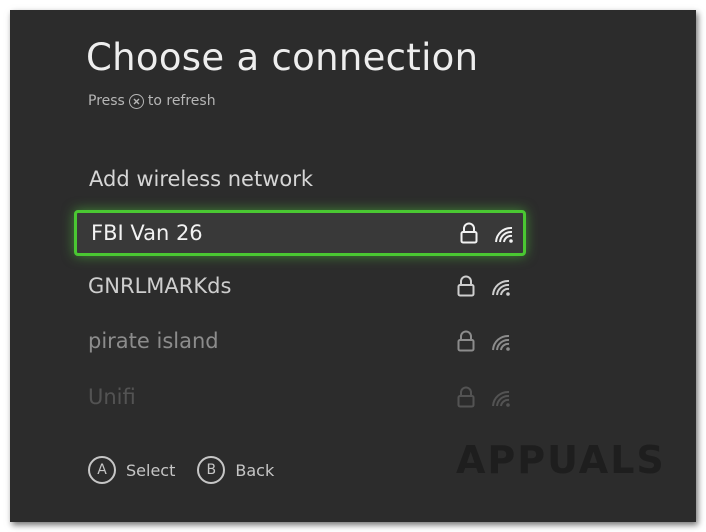 The image size is (706, 532). Describe the element at coordinates (255, 470) in the screenshot. I see `back-label: Back` at that location.